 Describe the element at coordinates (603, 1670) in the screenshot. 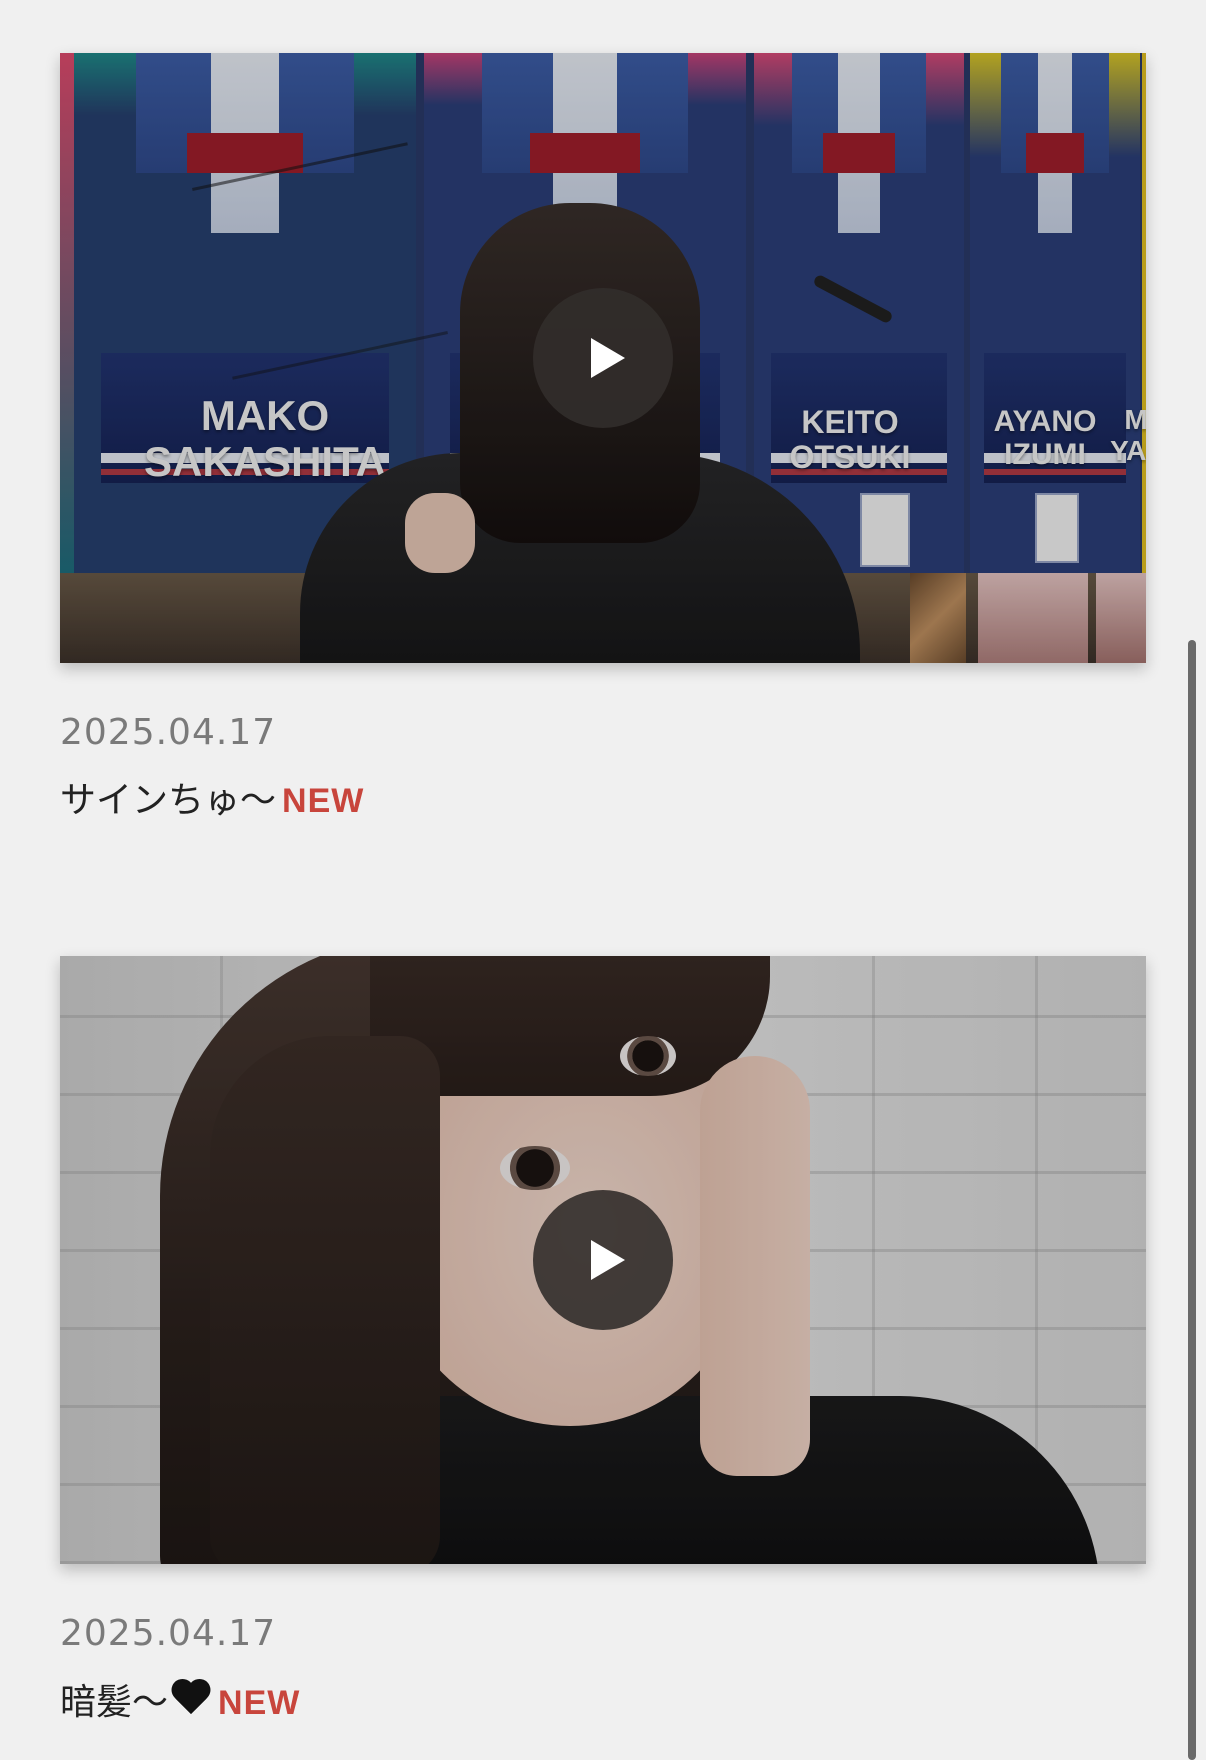

I see `post-meta: 2025.04.17 暗髪〜 NEW` at that location.